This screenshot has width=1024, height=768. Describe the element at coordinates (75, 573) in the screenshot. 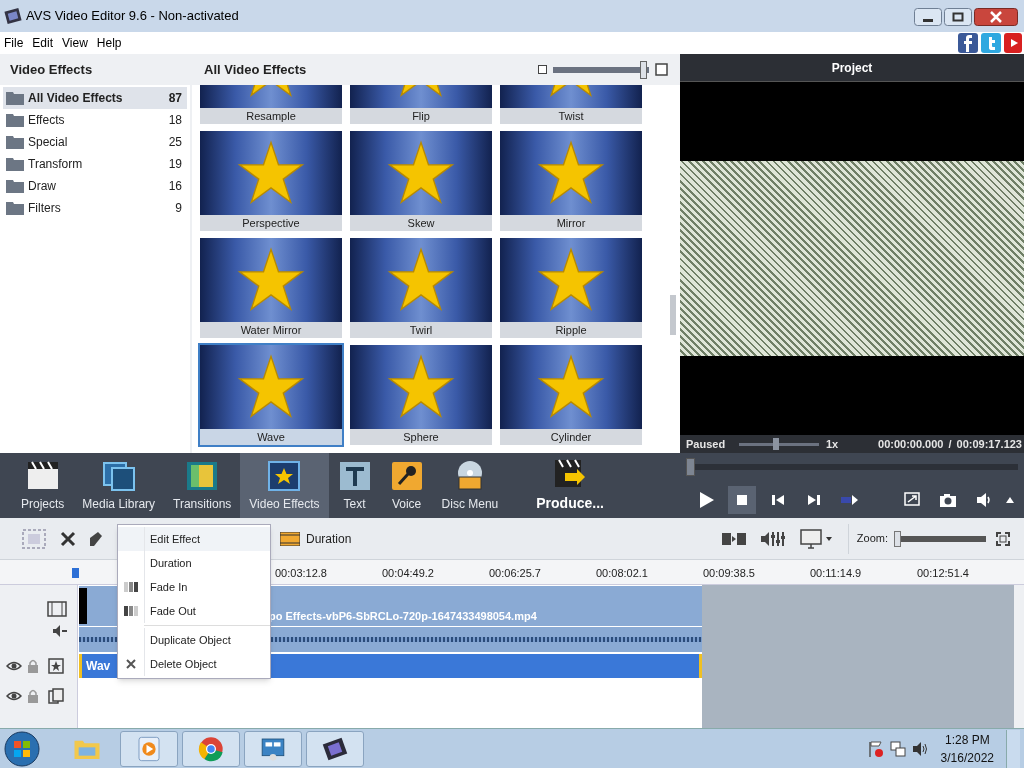

I see `playhead-marker` at that location.